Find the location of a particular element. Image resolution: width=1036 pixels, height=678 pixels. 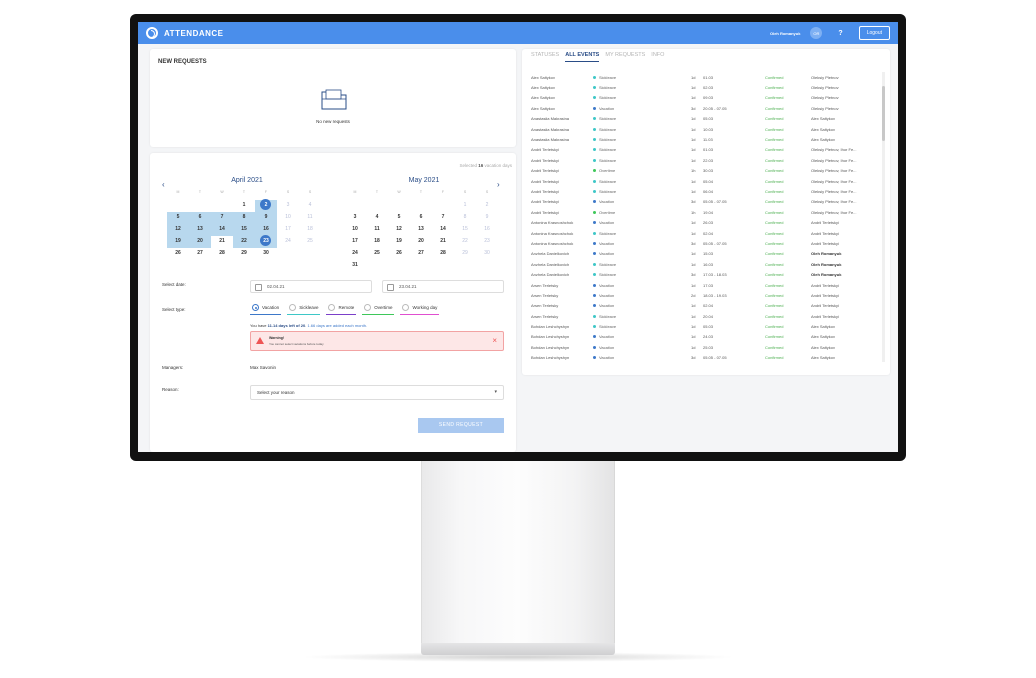

calendar-day: 17 is located at coordinates (288, 230).